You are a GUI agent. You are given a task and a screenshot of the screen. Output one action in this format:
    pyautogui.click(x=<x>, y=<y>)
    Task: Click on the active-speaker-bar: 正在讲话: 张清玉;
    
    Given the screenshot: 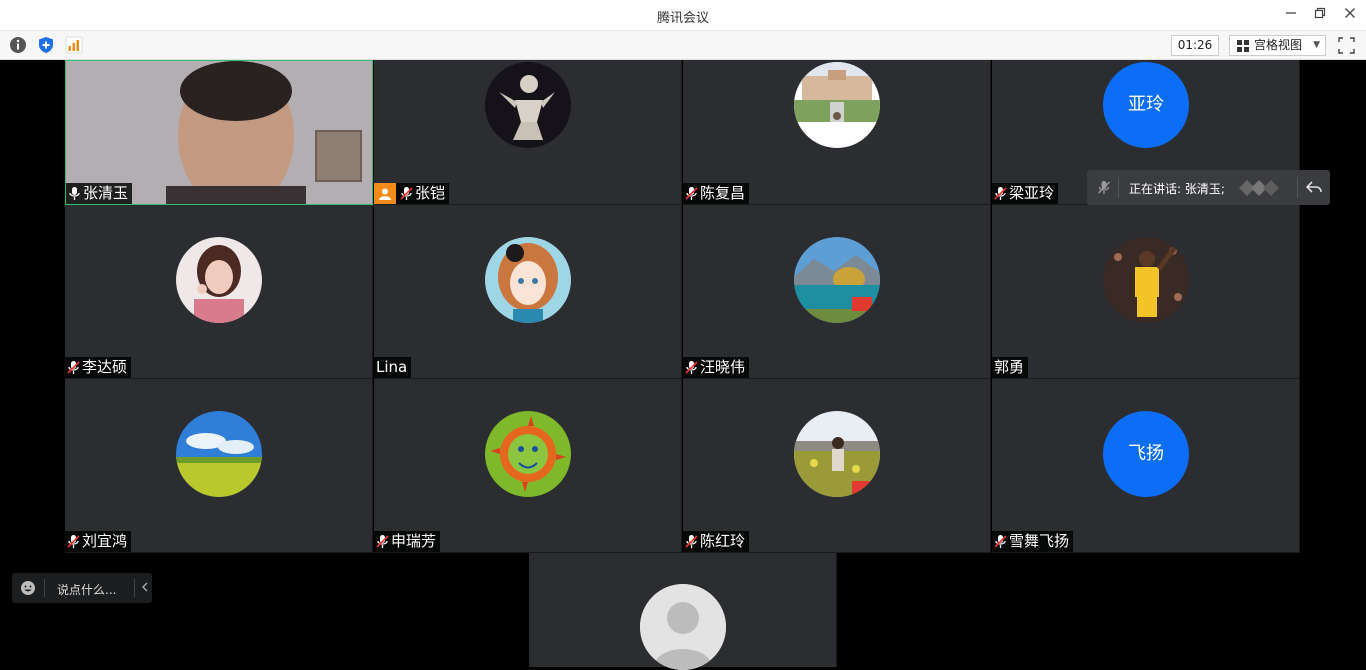 What is the action you would take?
    pyautogui.click(x=1208, y=187)
    